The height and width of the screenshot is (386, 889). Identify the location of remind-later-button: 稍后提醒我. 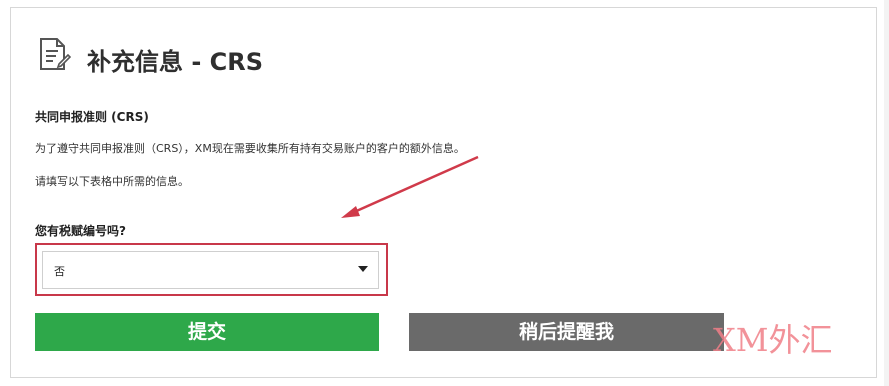
(566, 332).